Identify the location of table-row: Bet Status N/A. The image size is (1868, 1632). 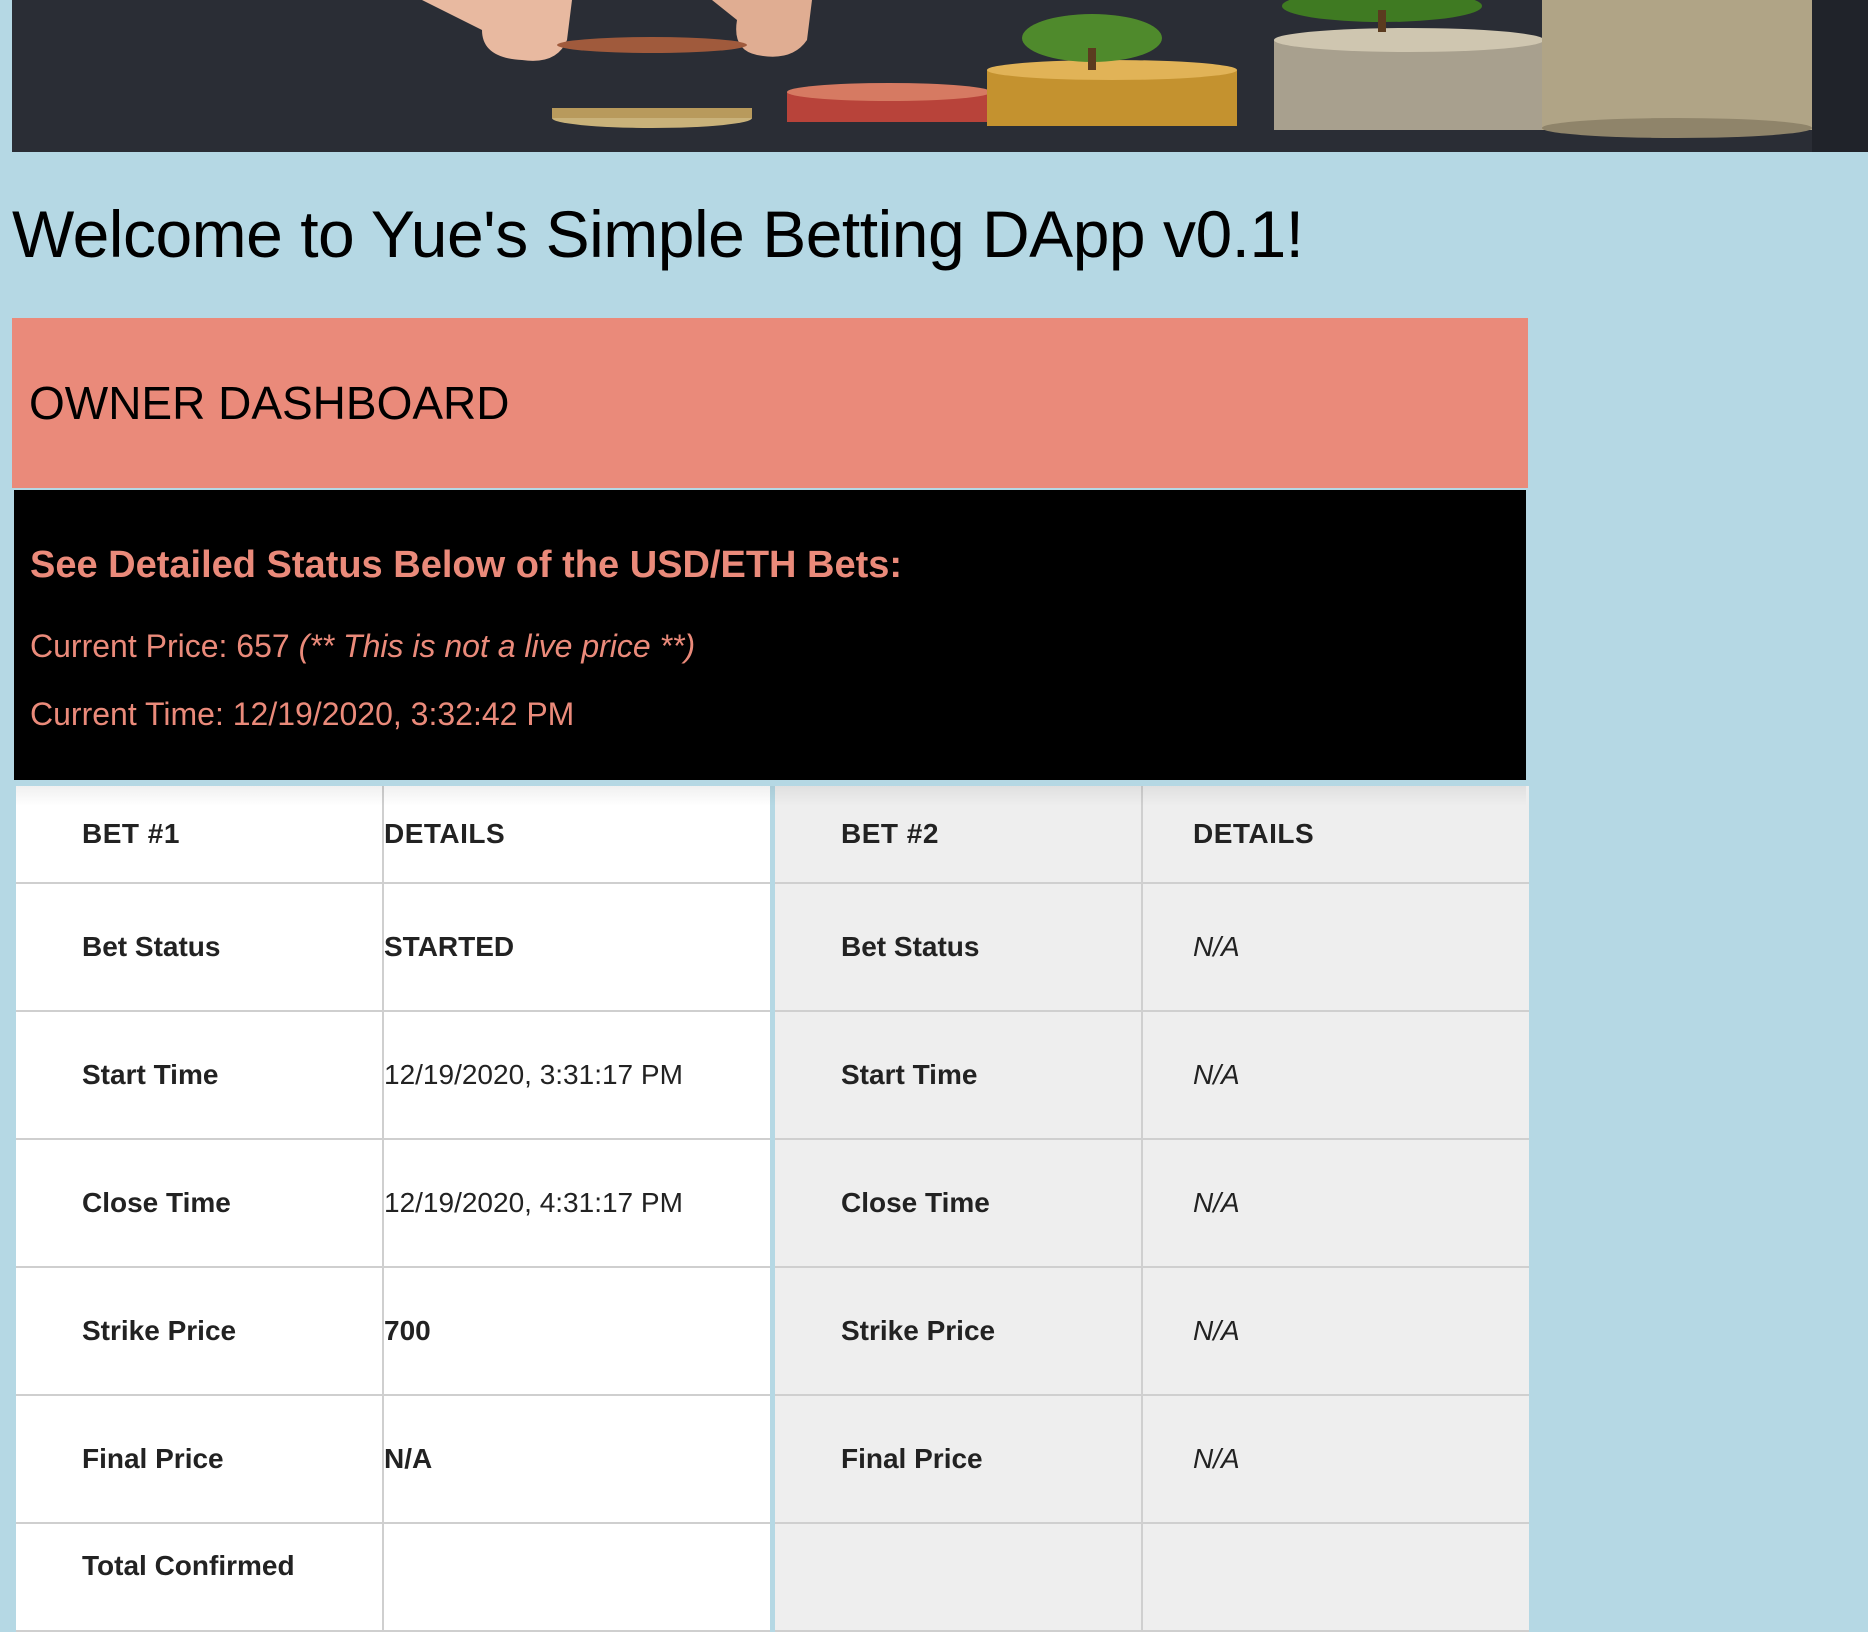
(1152, 947).